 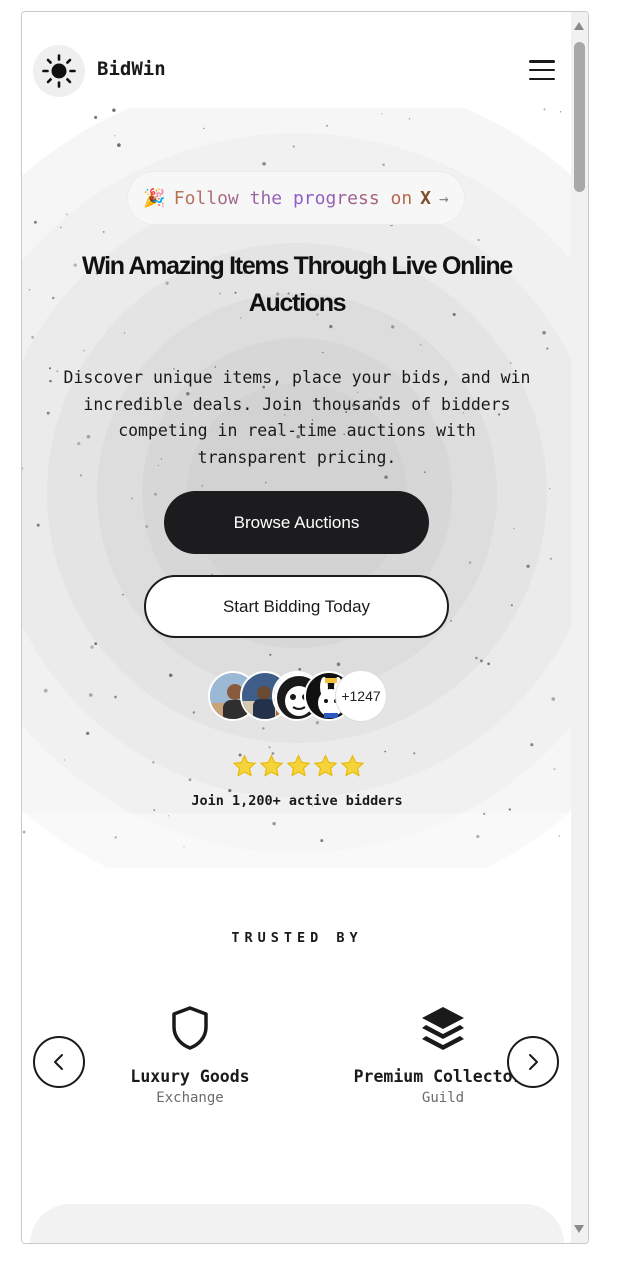 What do you see at coordinates (579, 26) in the screenshot?
I see `scroll-up-arrow-icon` at bounding box center [579, 26].